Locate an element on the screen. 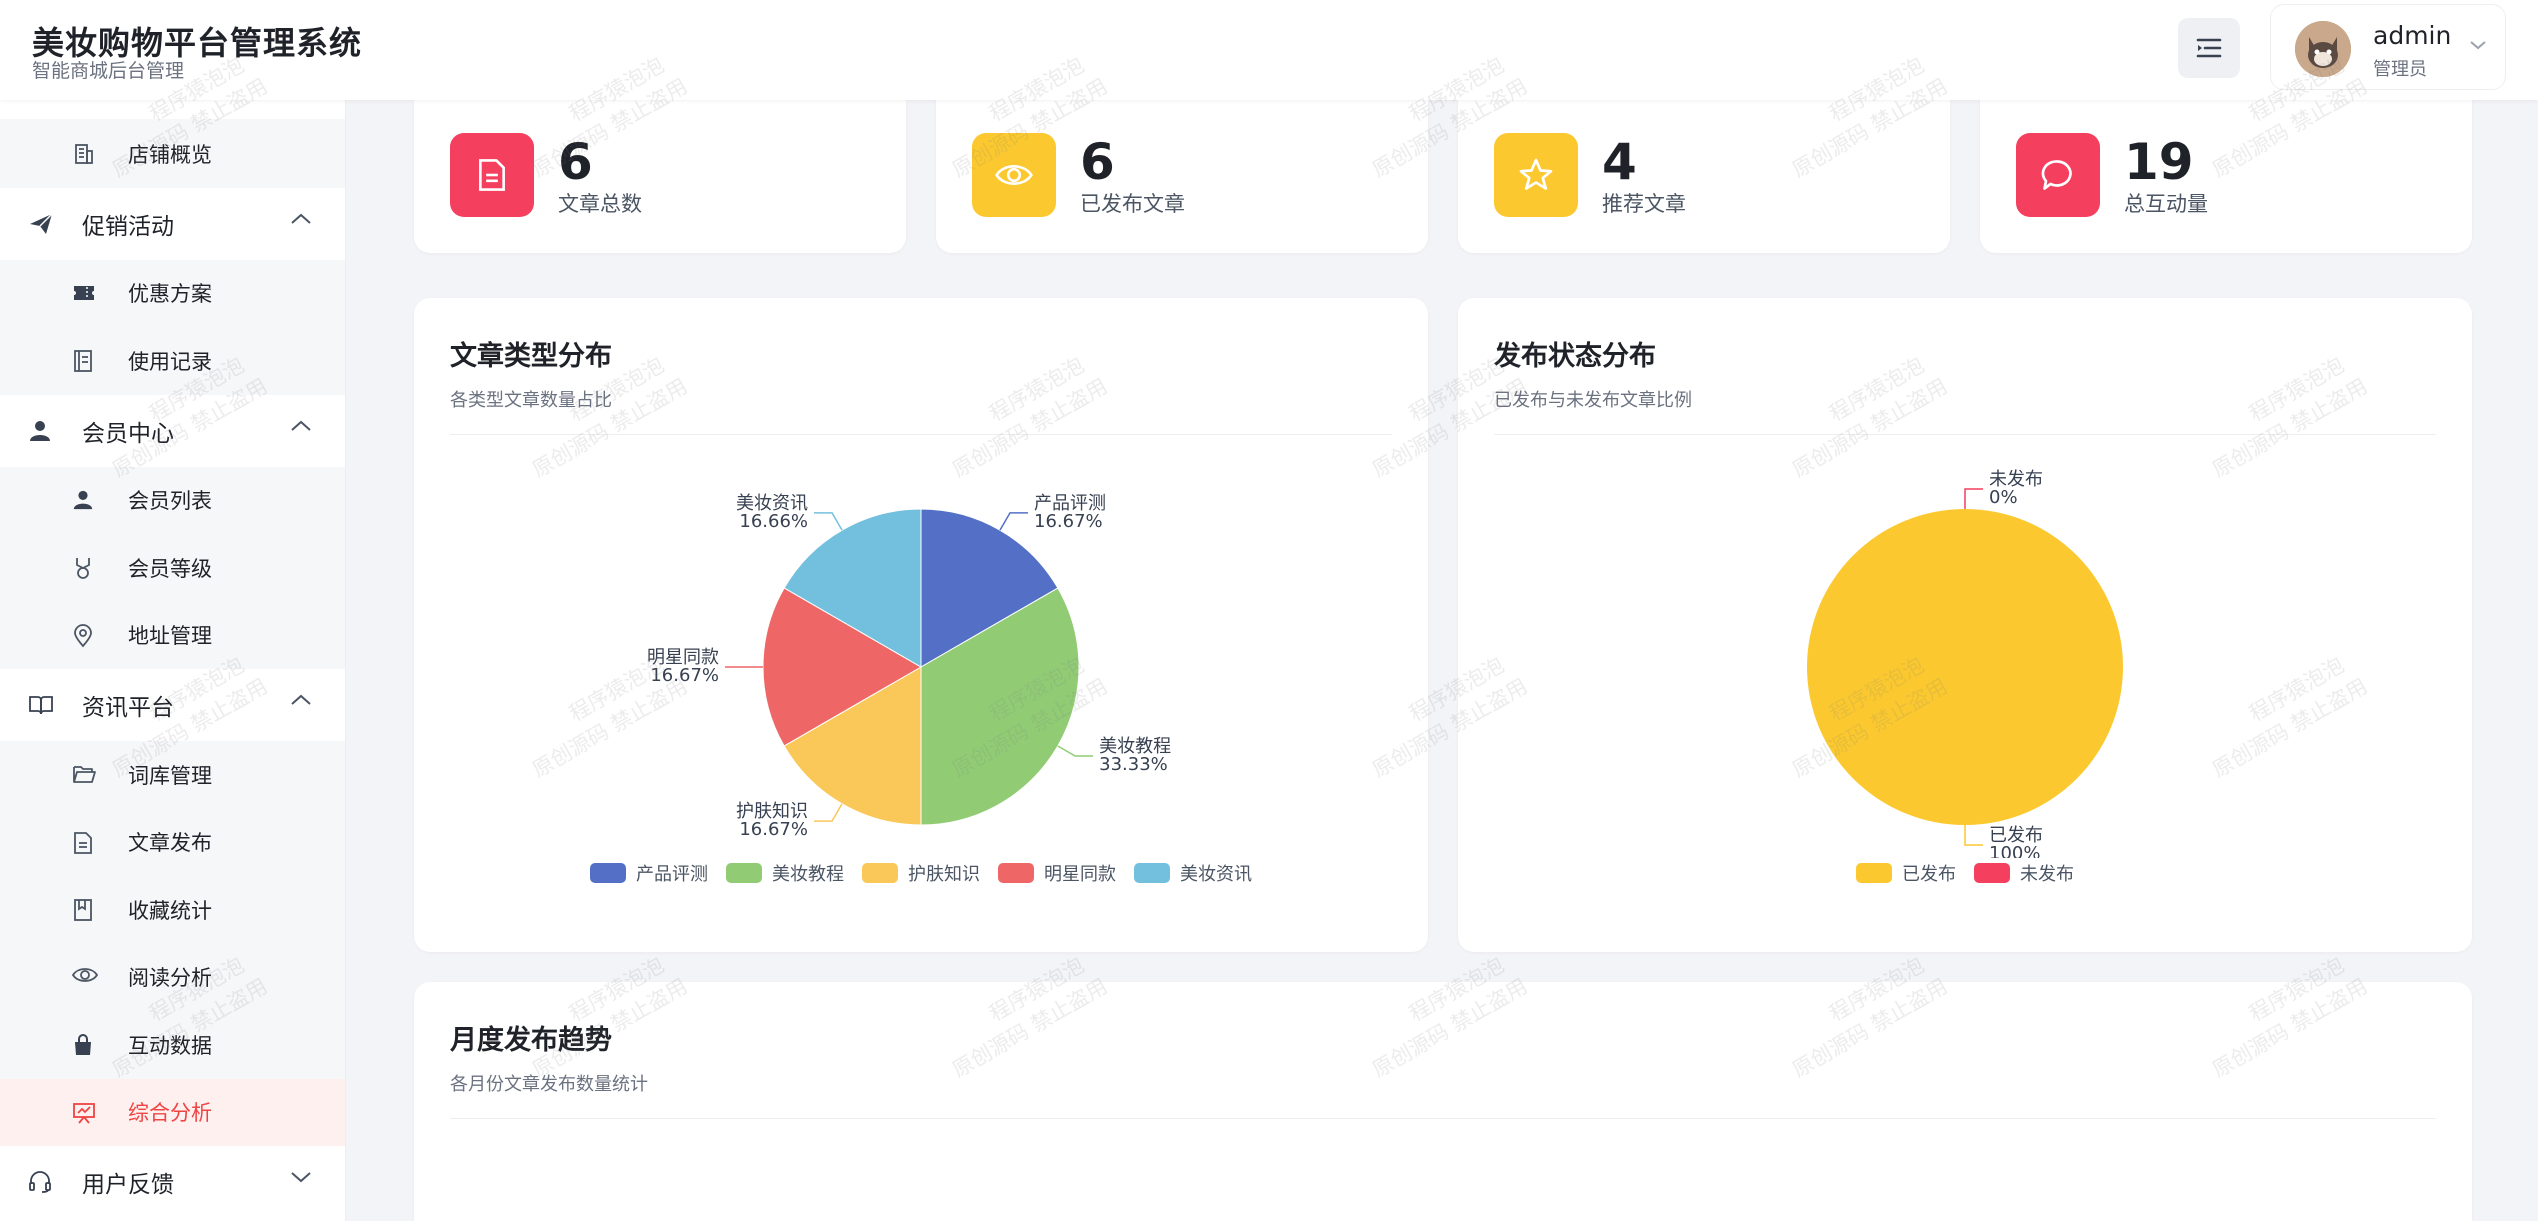 This screenshot has height=1221, width=2538. panel-subtitle: 已发布与未发布文章比例 is located at coordinates (1593, 400).